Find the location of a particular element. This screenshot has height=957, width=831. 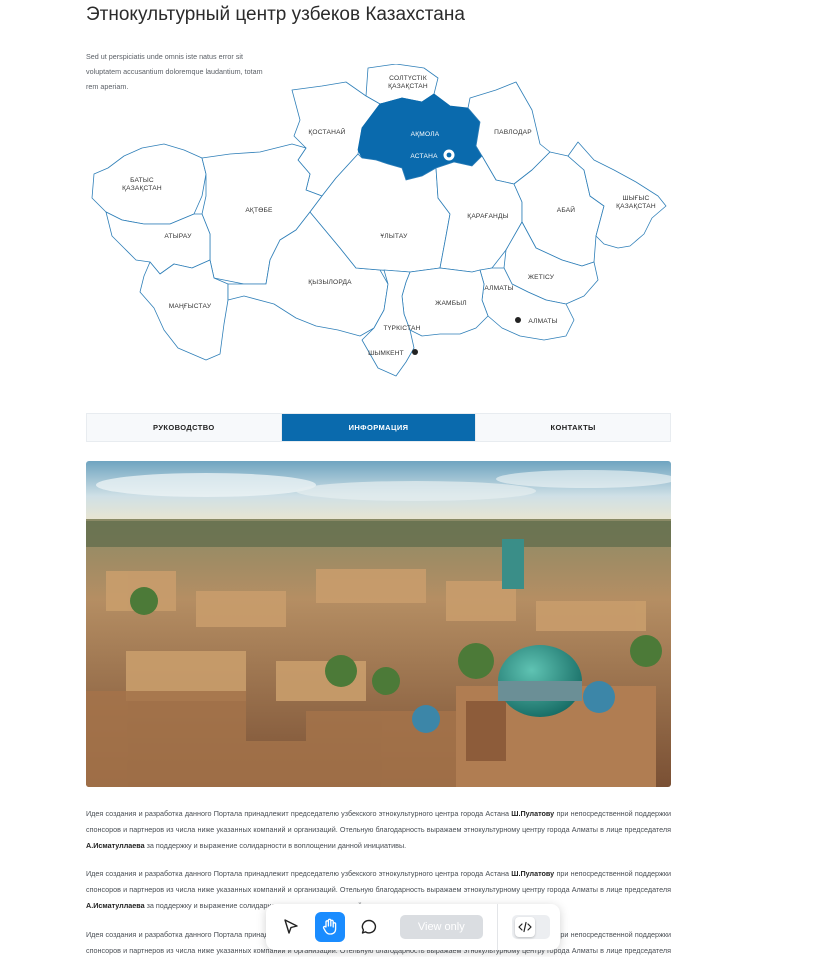

label-almaty-reg: АЛМАТЫ is located at coordinates (498, 288).